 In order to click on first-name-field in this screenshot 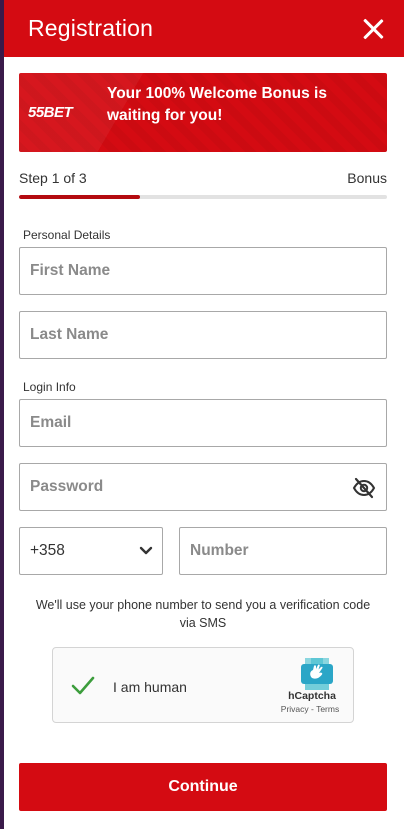, I will do `click(203, 271)`.